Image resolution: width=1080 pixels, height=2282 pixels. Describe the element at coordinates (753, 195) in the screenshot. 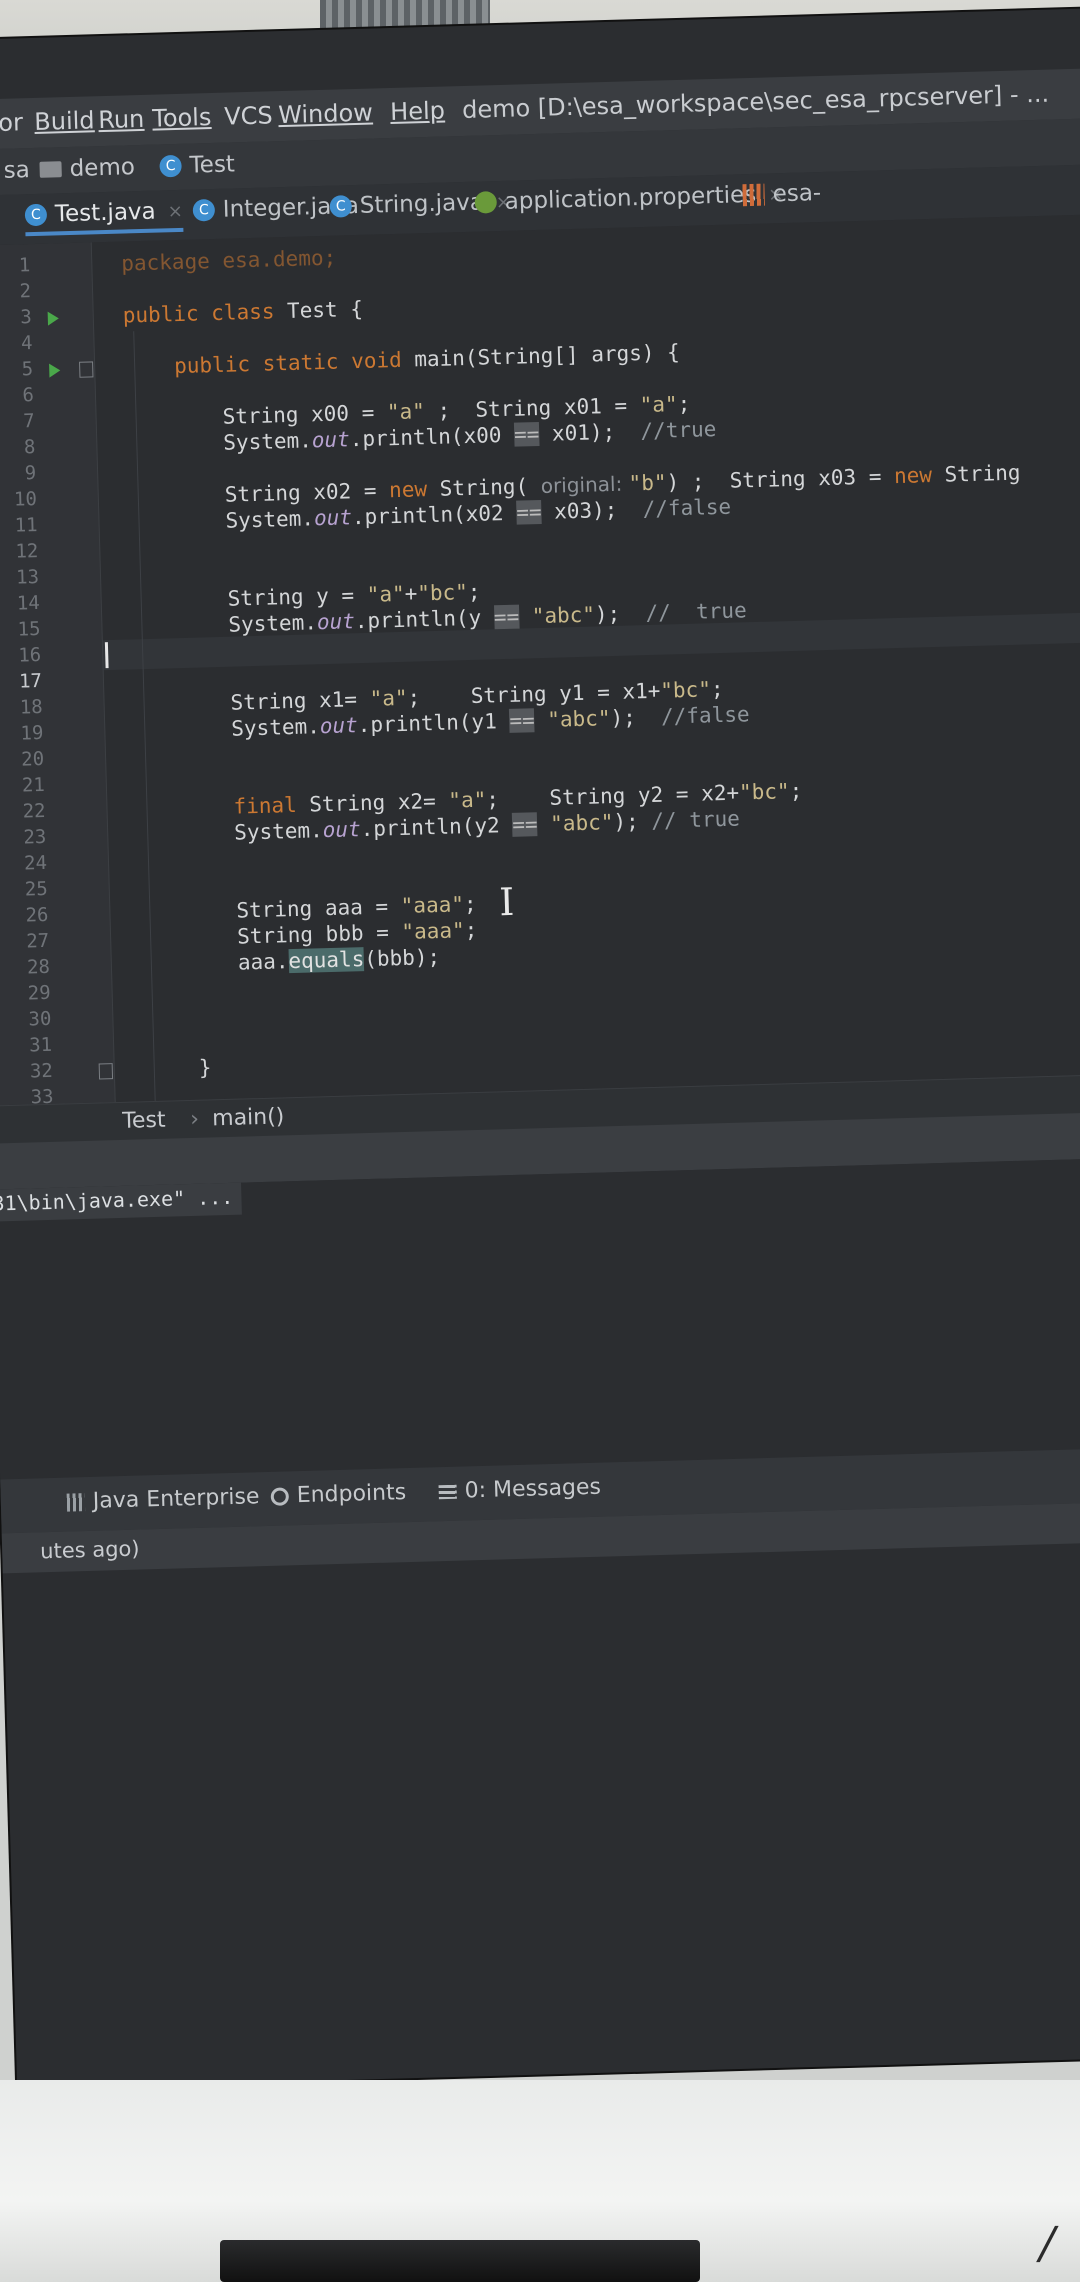

I see `maven-icon` at that location.